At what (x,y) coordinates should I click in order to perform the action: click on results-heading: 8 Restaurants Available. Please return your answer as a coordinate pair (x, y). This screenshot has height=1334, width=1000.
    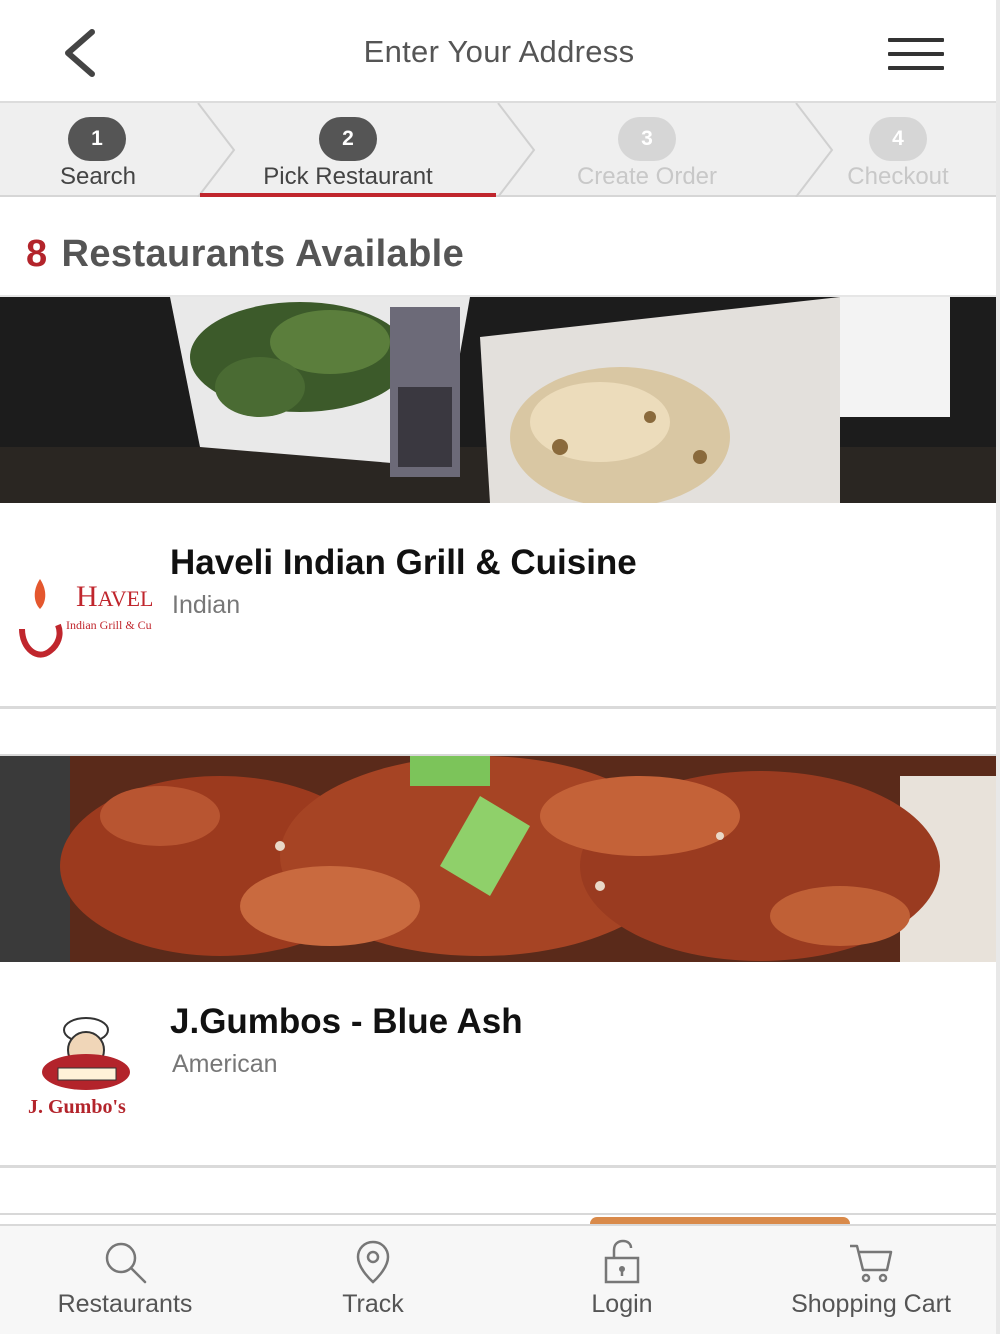
    Looking at the image, I should click on (245, 254).